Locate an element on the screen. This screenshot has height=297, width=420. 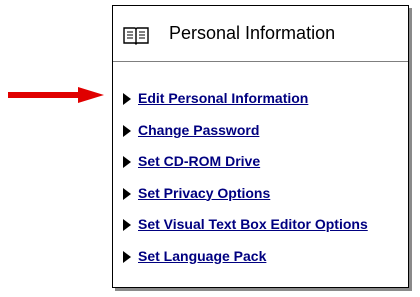
menu-item-set-privacy-options: Set Privacy Options is located at coordinates (260, 201).